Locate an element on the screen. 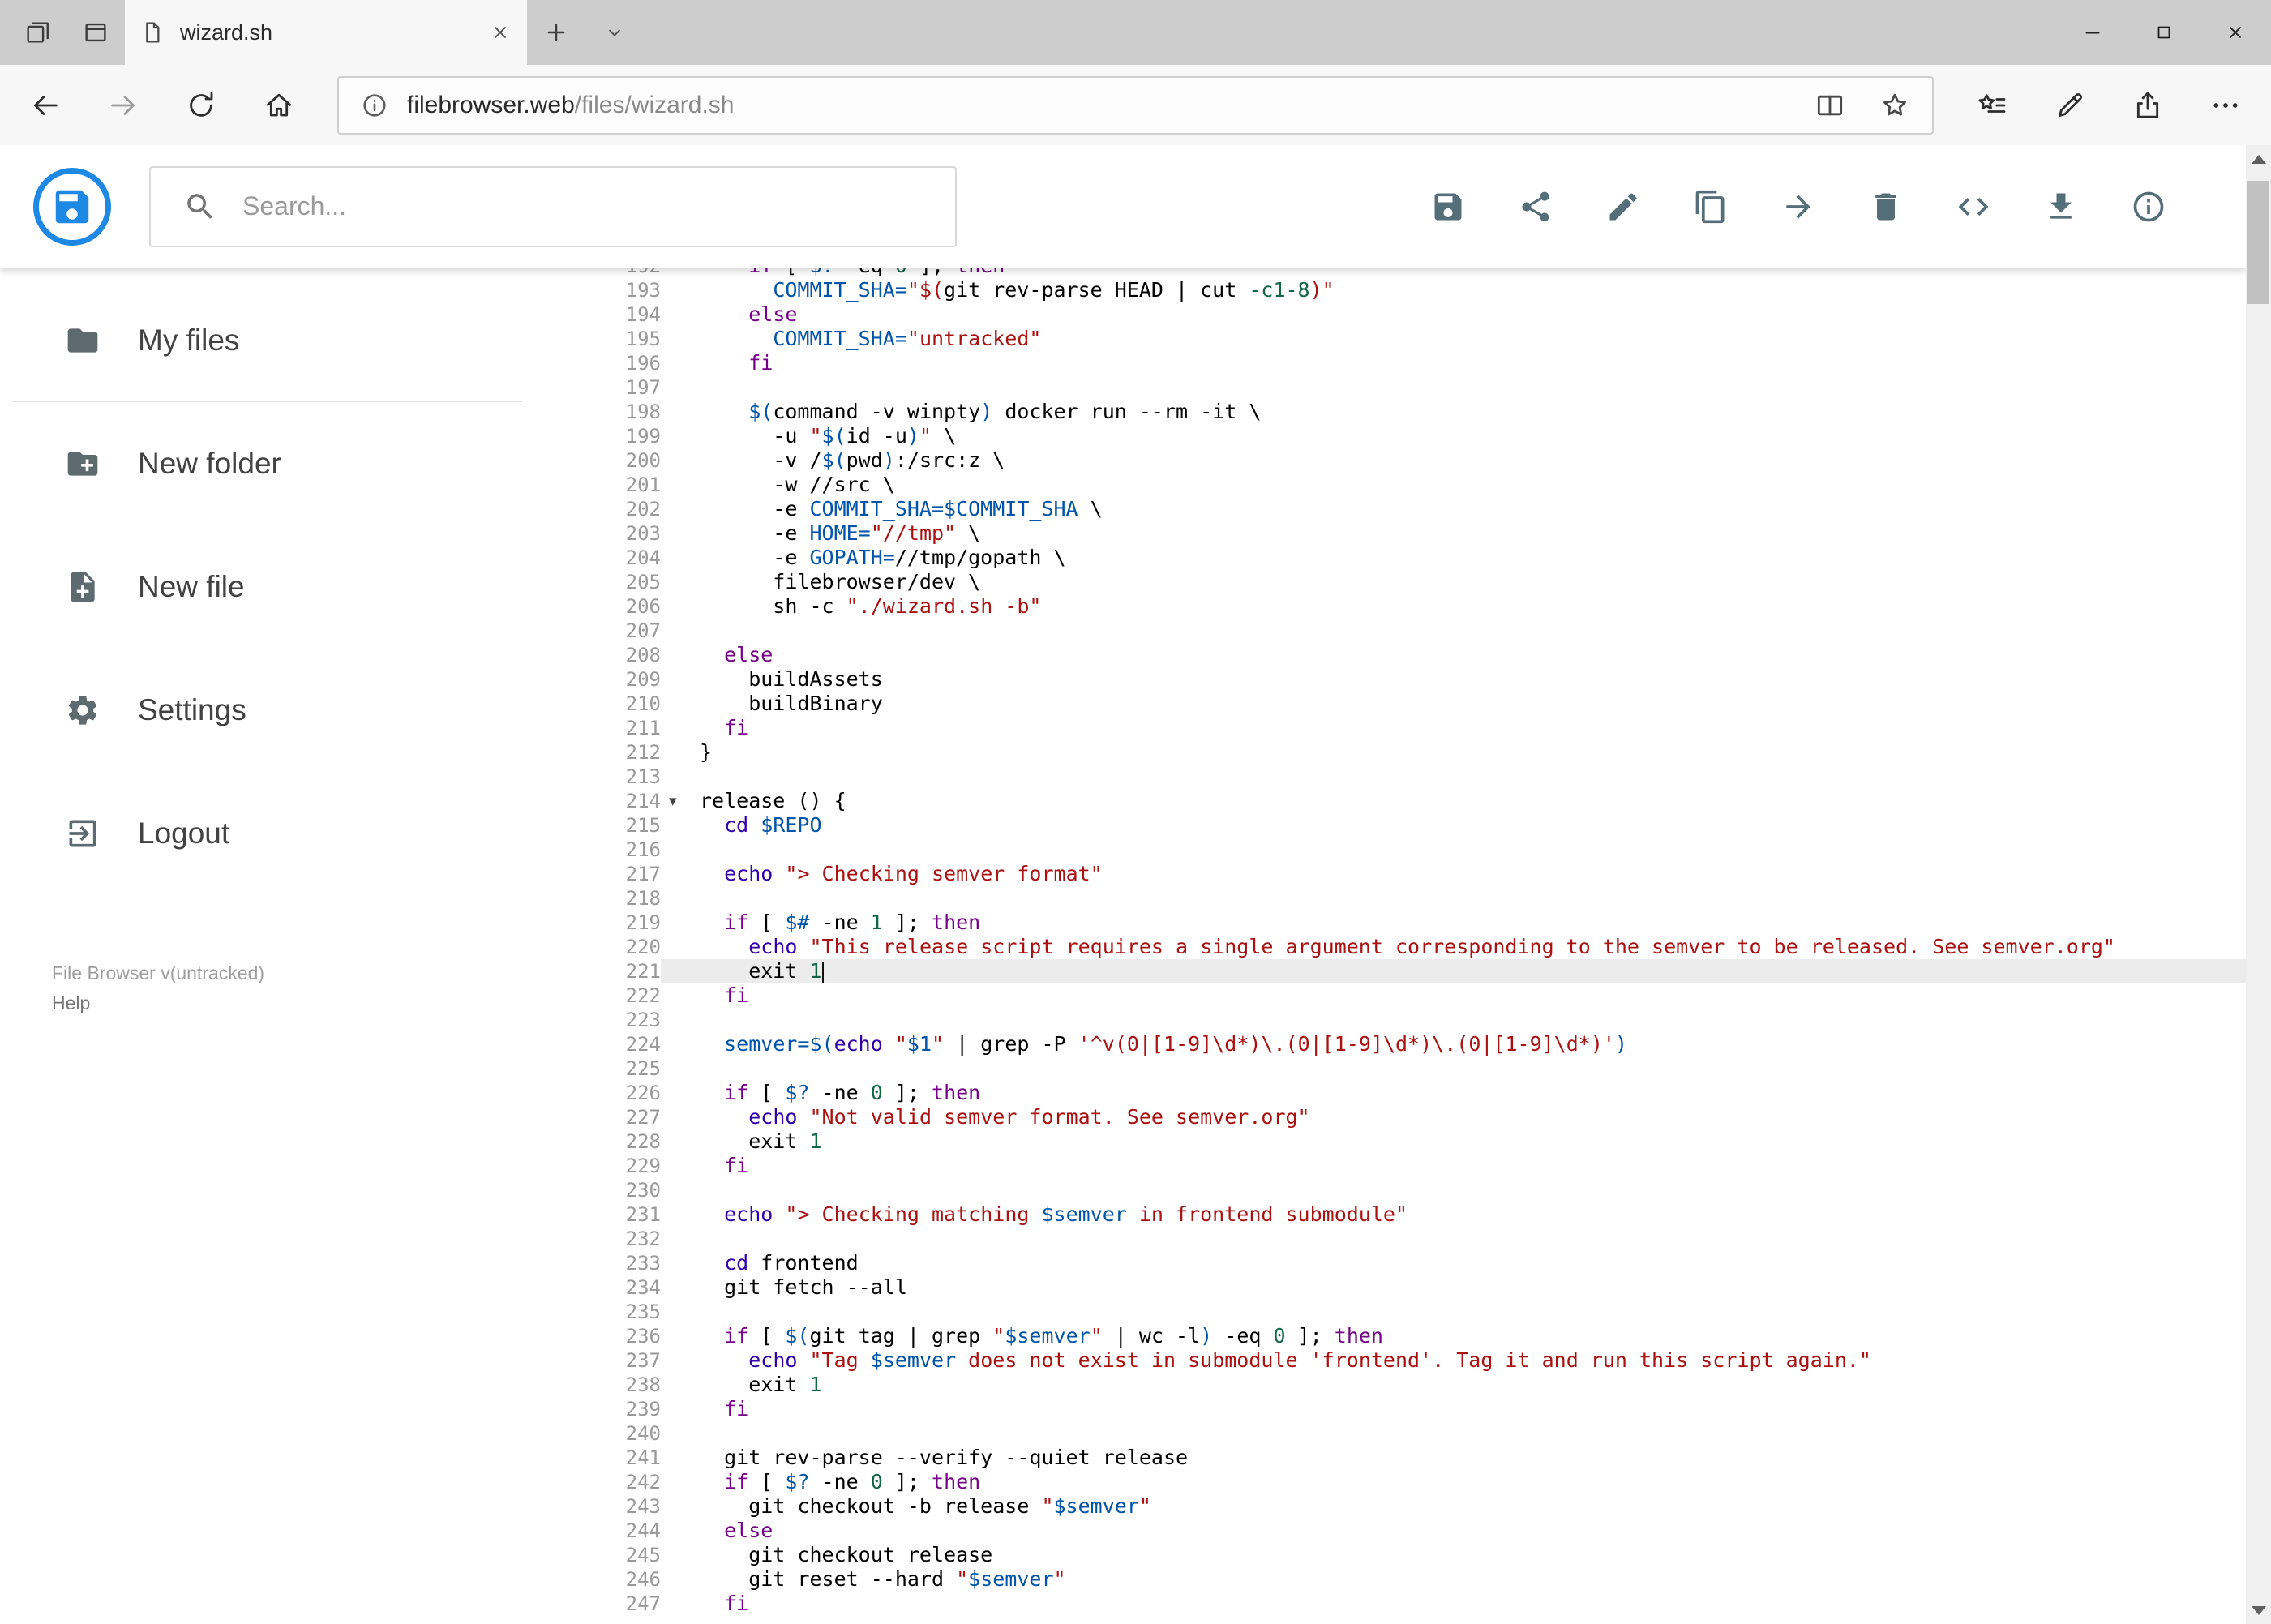  address-bar: filebrowser.web/files/wizard.sh is located at coordinates (1135, 105).